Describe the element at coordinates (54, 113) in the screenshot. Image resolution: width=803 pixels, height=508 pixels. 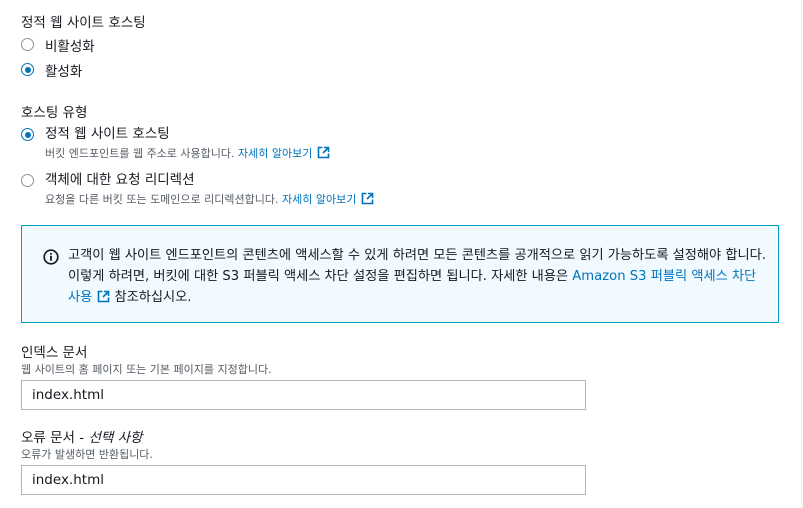
I see `hosting-type-title: 호스팅 유형` at that location.